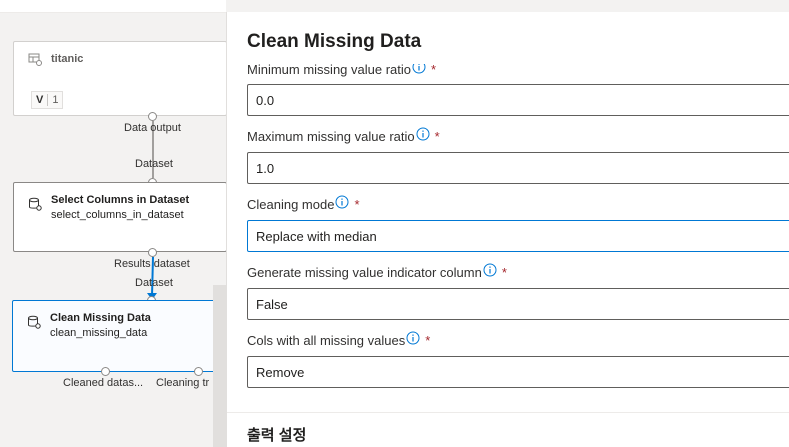 This screenshot has height=447, width=789. Describe the element at coordinates (518, 168) in the screenshot. I see `max-missing-ratio-input: 1.0` at that location.